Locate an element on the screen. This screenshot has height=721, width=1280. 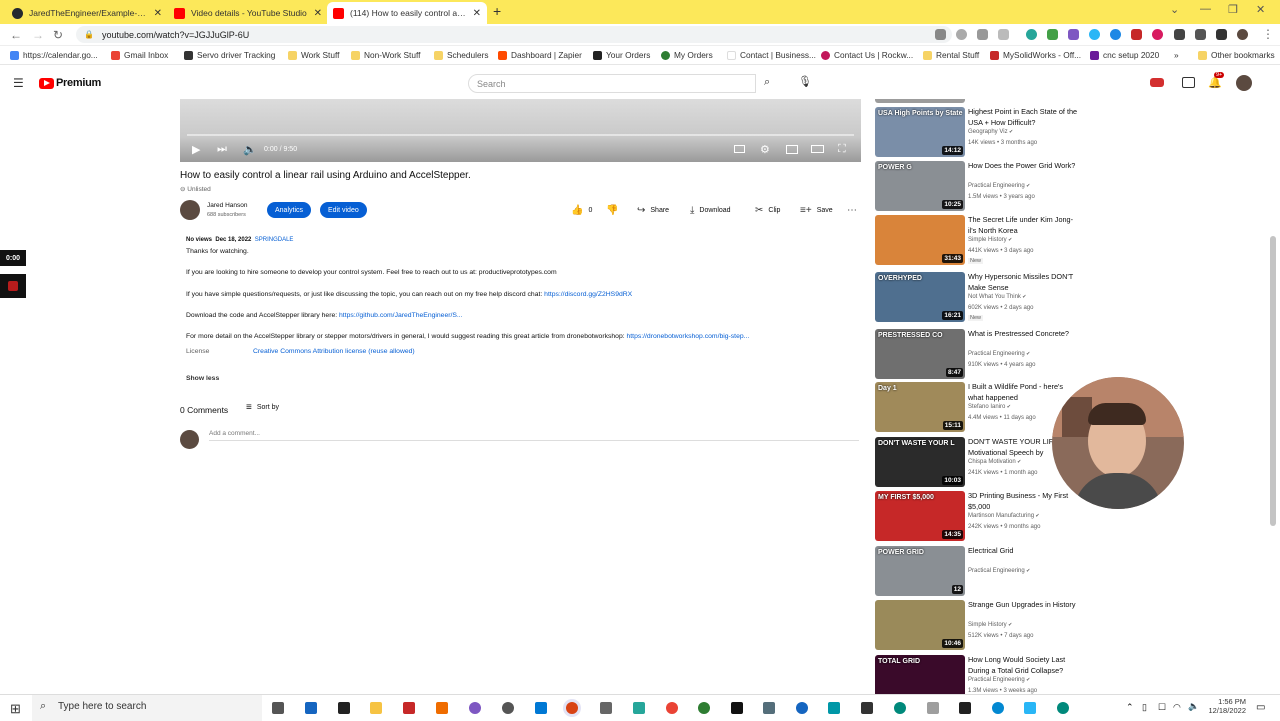
menu-kebab-icon: ⋮ is located at coordinates (1268, 34).